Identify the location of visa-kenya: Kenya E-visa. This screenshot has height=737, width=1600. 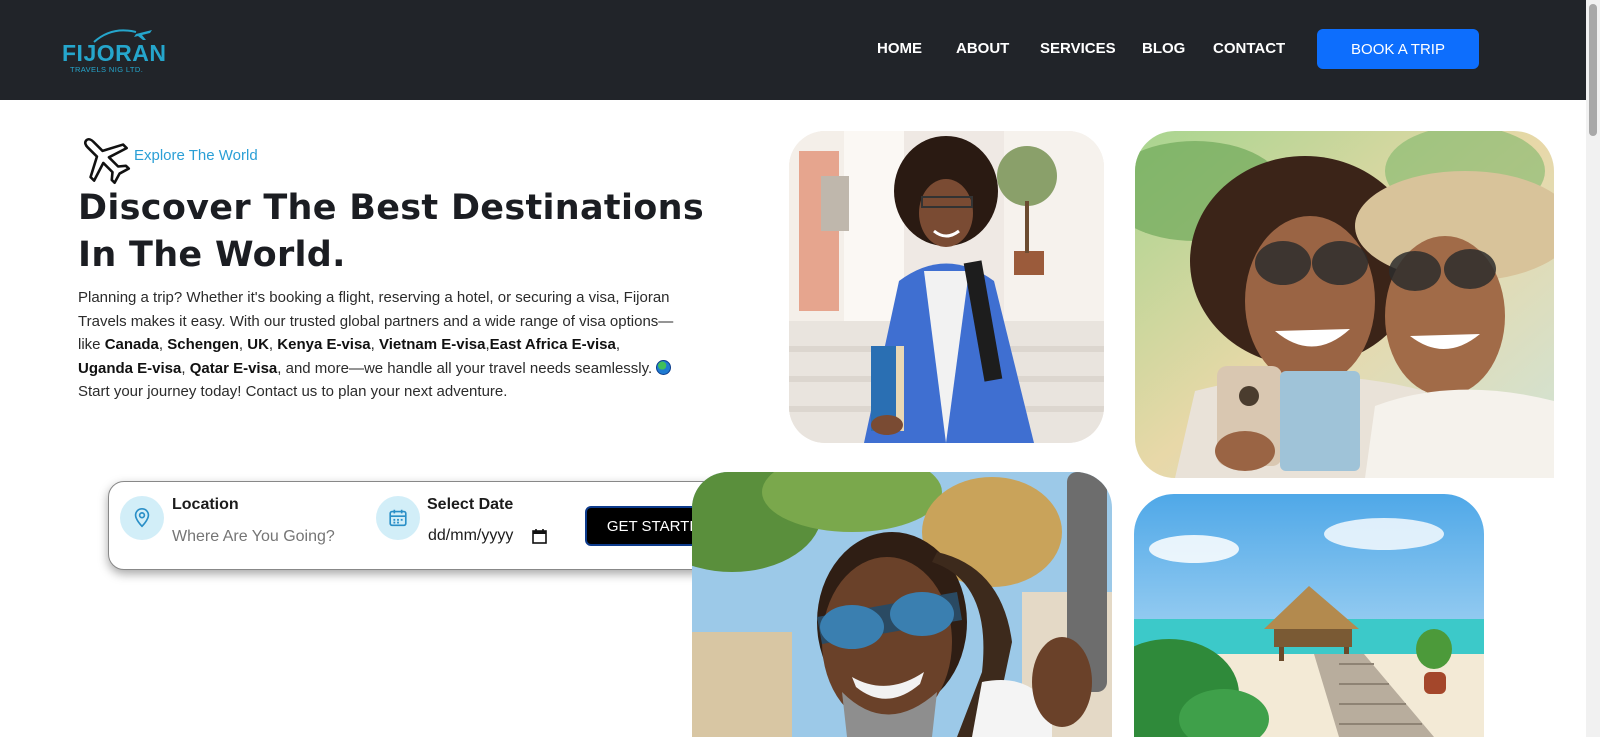
(324, 344).